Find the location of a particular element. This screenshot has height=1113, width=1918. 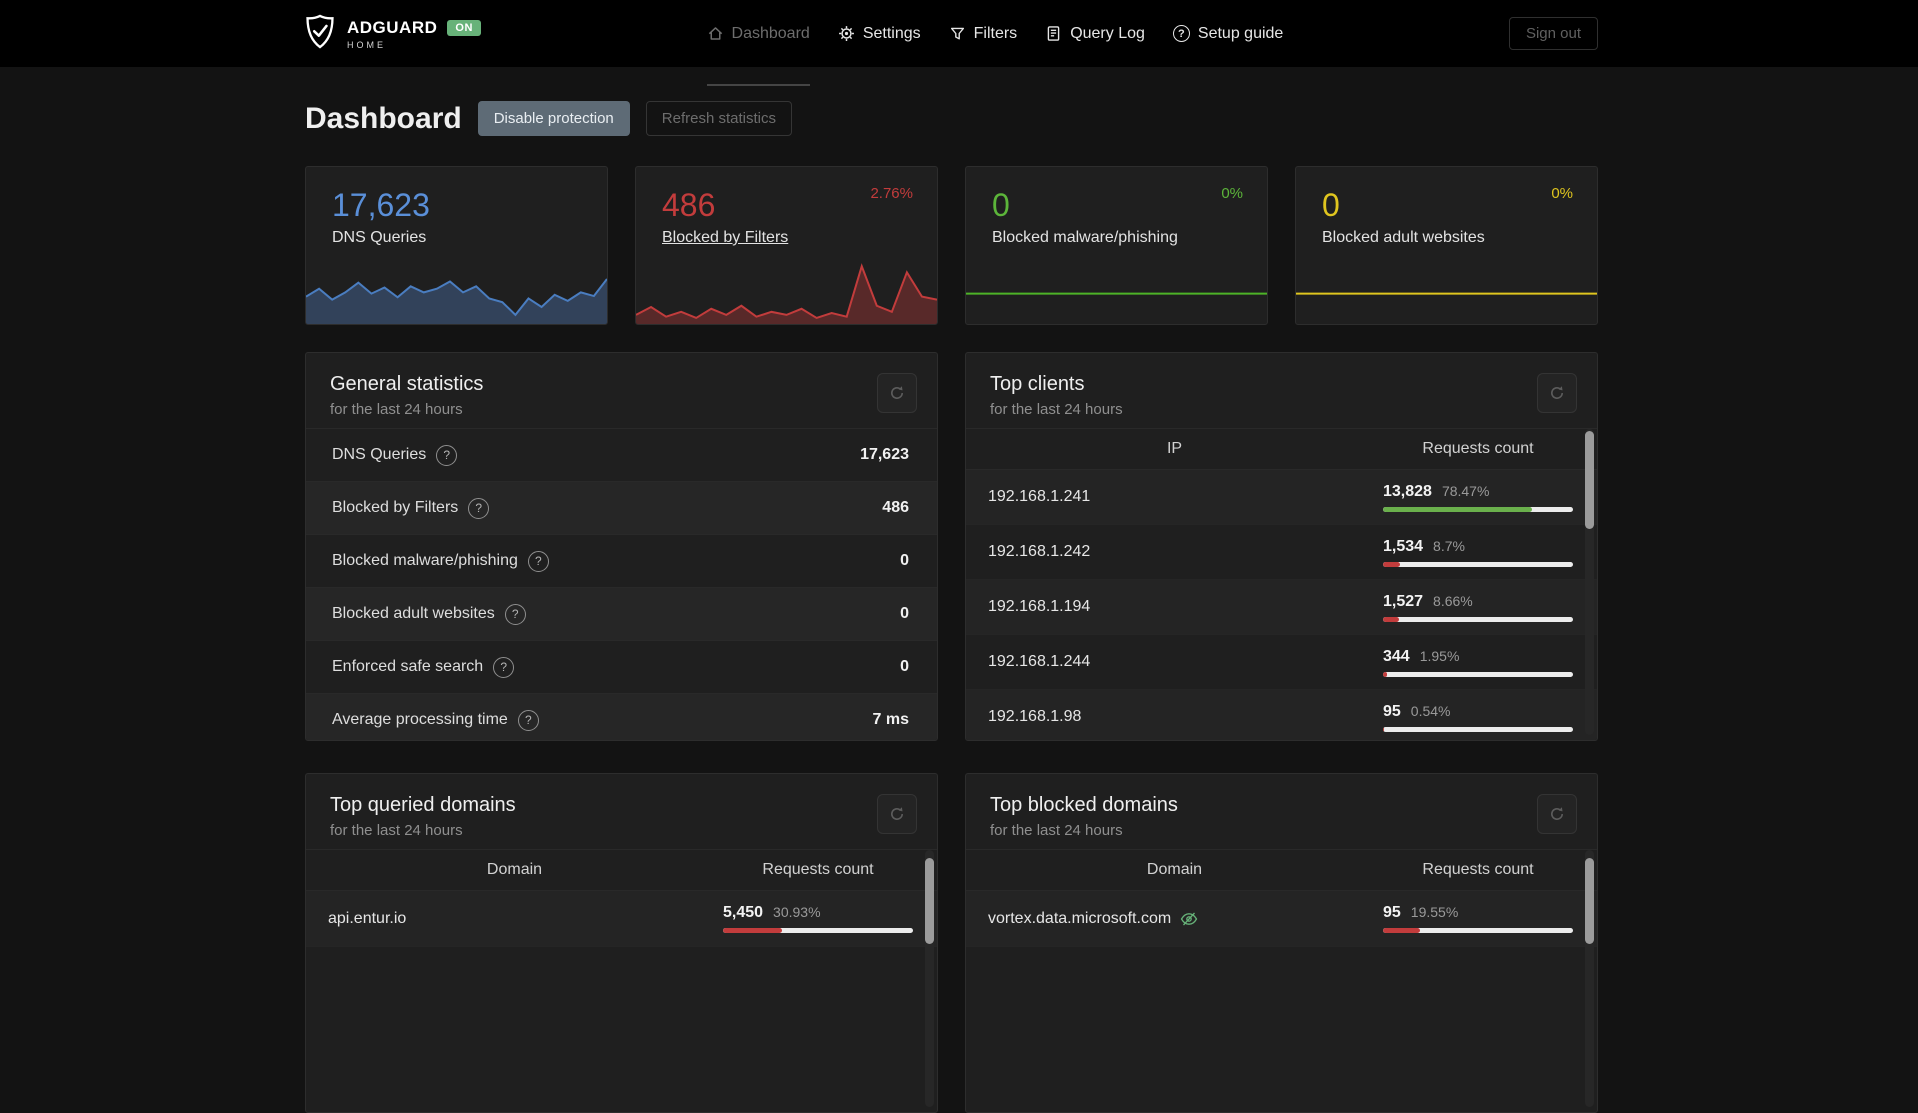

nav-item-label: Setup guide is located at coordinates (1240, 33).